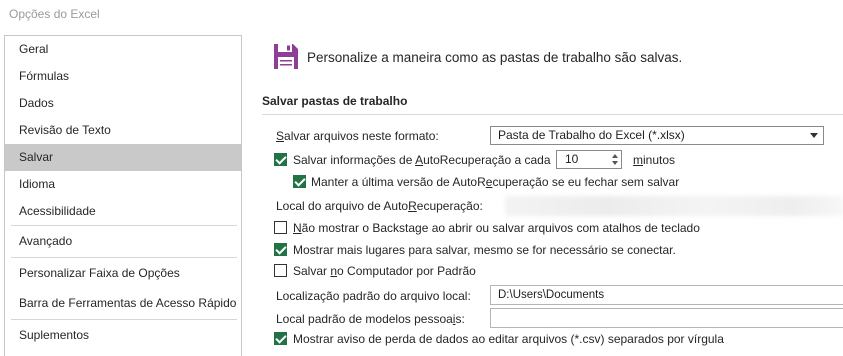  Describe the element at coordinates (299, 181) in the screenshot. I see `keep-last-version-checkbox` at that location.